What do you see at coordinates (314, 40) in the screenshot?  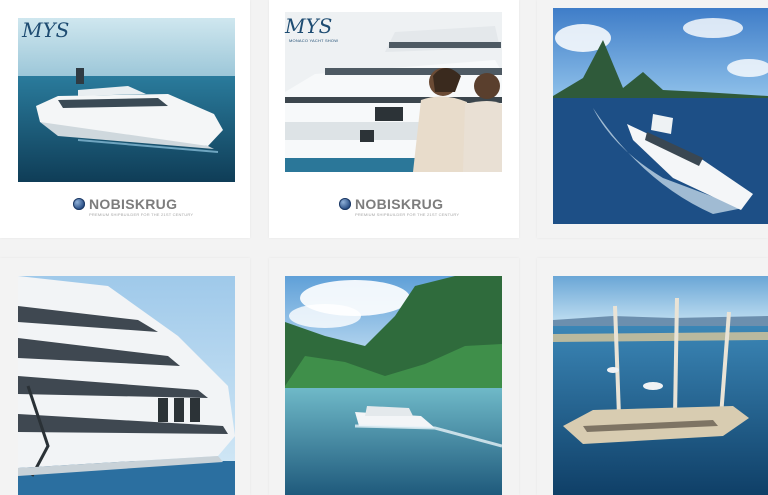 I see `mys-logo-subtitle: MONACO YACHT SHOW` at bounding box center [314, 40].